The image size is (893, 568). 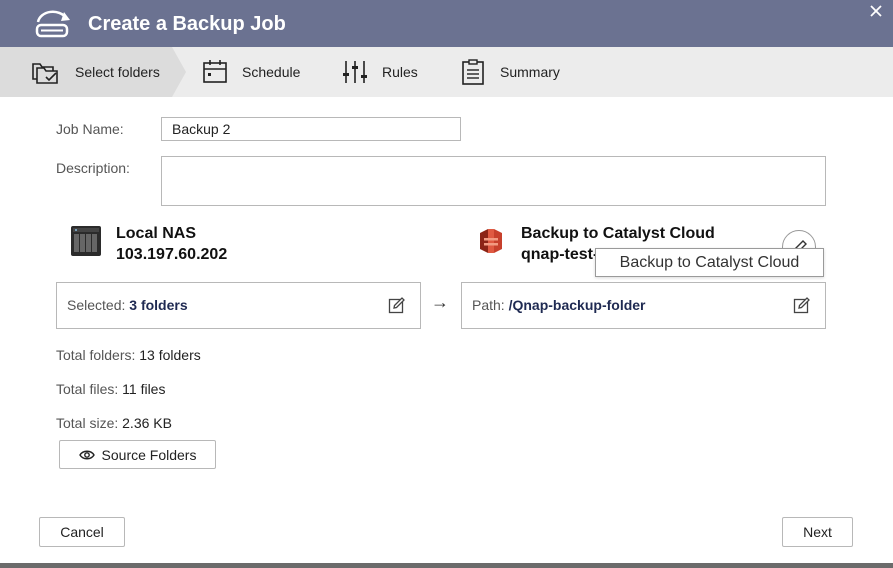 I want to click on destination-path-text: Path: /Qnap-backup-folder, so click(x=559, y=305).